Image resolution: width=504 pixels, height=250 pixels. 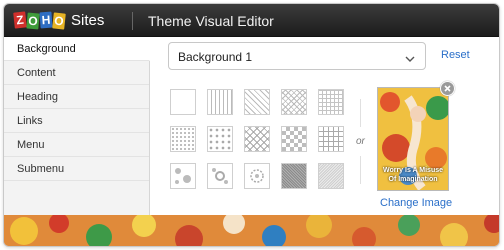 What do you see at coordinates (76, 121) in the screenshot?
I see `sidebar-item-links: Links` at bounding box center [76, 121].